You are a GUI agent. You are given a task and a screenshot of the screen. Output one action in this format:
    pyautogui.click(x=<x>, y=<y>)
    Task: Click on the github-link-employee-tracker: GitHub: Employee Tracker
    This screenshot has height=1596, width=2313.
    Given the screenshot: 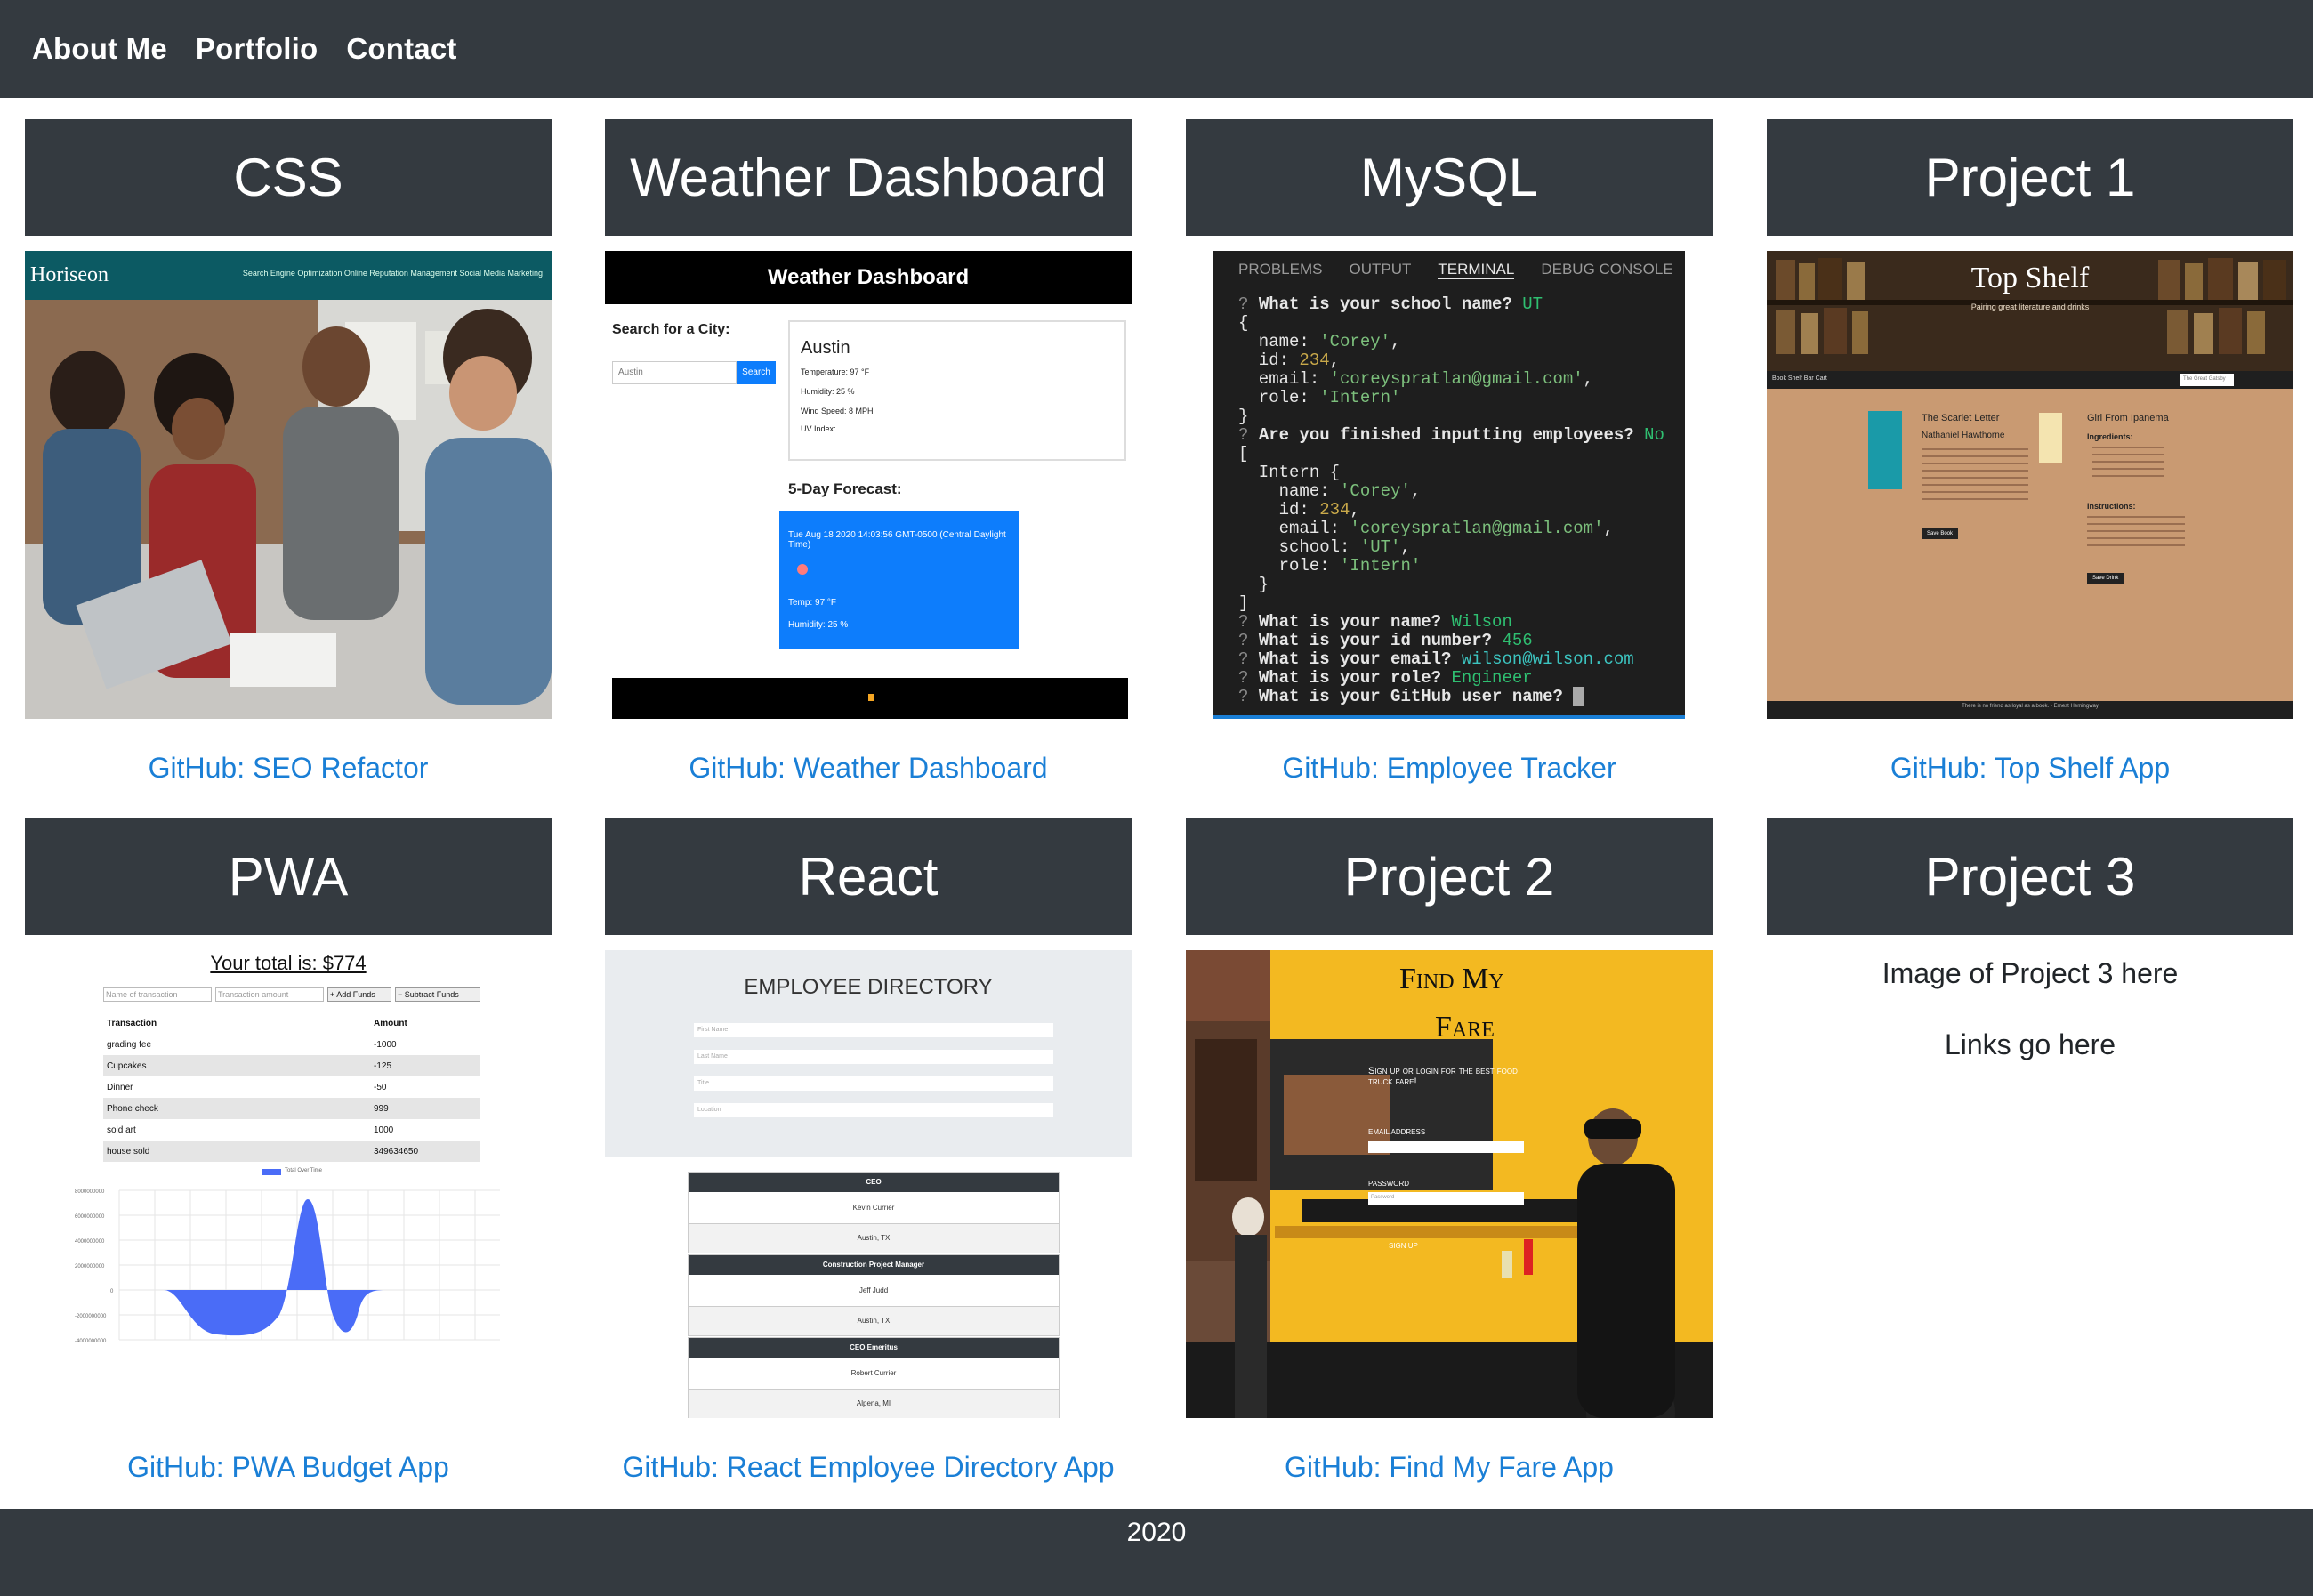 What is the action you would take?
    pyautogui.click(x=1449, y=768)
    